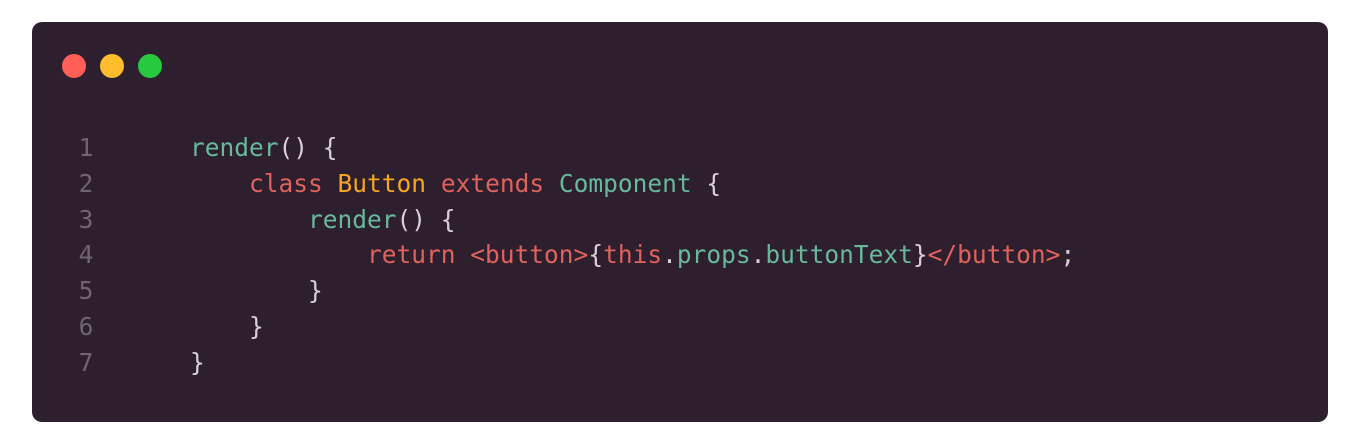 Image resolution: width=1360 pixels, height=444 pixels. Describe the element at coordinates (150, 66) in the screenshot. I see `zoom-dot-icon` at that location.